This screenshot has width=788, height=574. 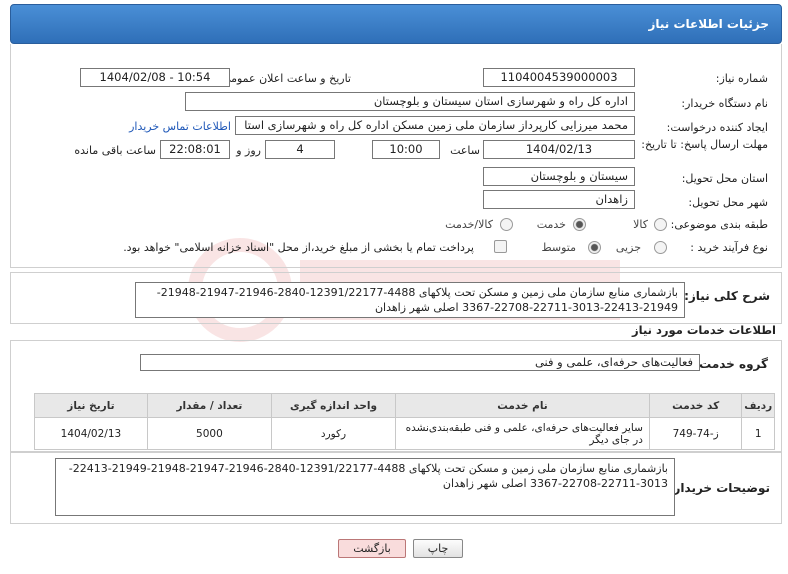 What do you see at coordinates (522, 405) in the screenshot?
I see `col-name: نام خدمت` at bounding box center [522, 405].